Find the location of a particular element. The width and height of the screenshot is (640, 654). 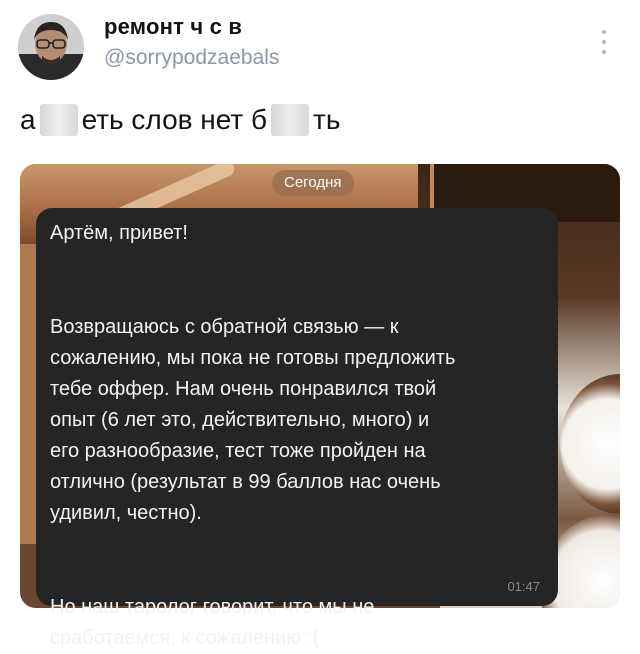

date-badge: Сегодня is located at coordinates (313, 183).